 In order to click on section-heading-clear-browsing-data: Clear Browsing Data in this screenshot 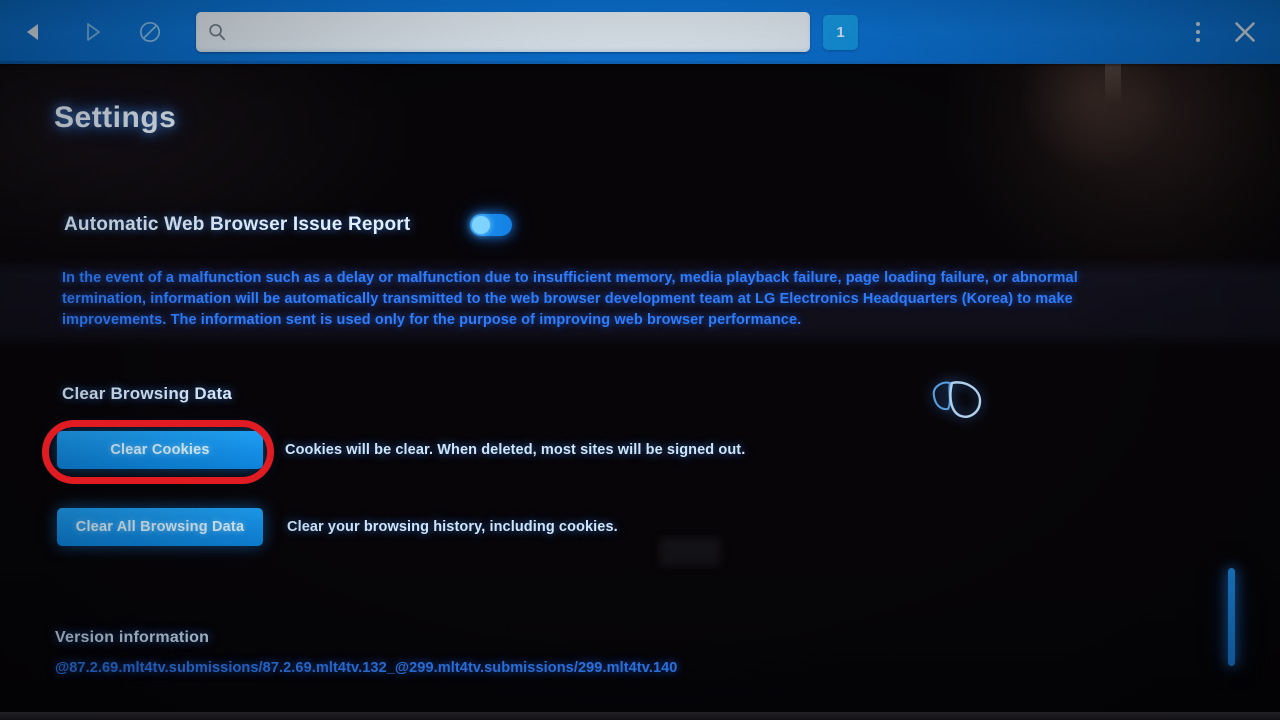, I will do `click(147, 393)`.